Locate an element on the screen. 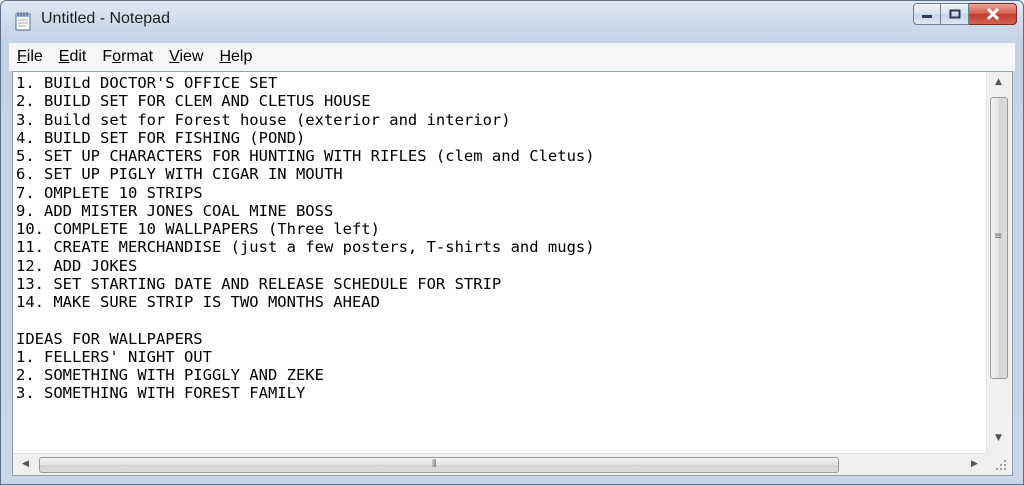 The width and height of the screenshot is (1024, 485). scroll-up-icon: ▲ is located at coordinates (998, 82).